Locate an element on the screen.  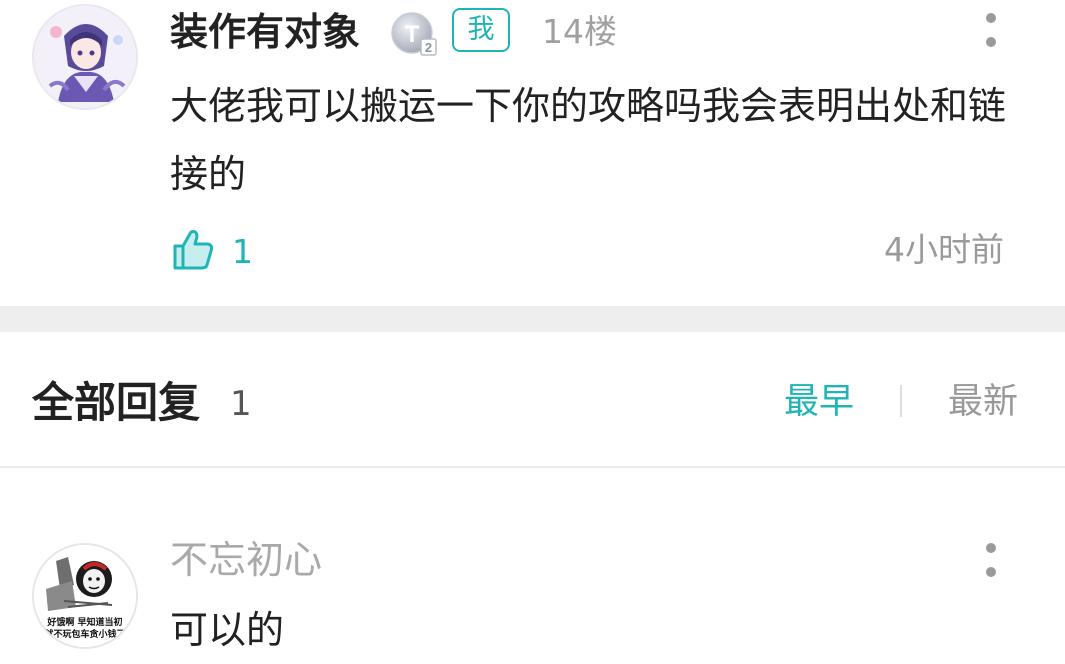
sort-earliest-tab: 最早 is located at coordinates (819, 402).